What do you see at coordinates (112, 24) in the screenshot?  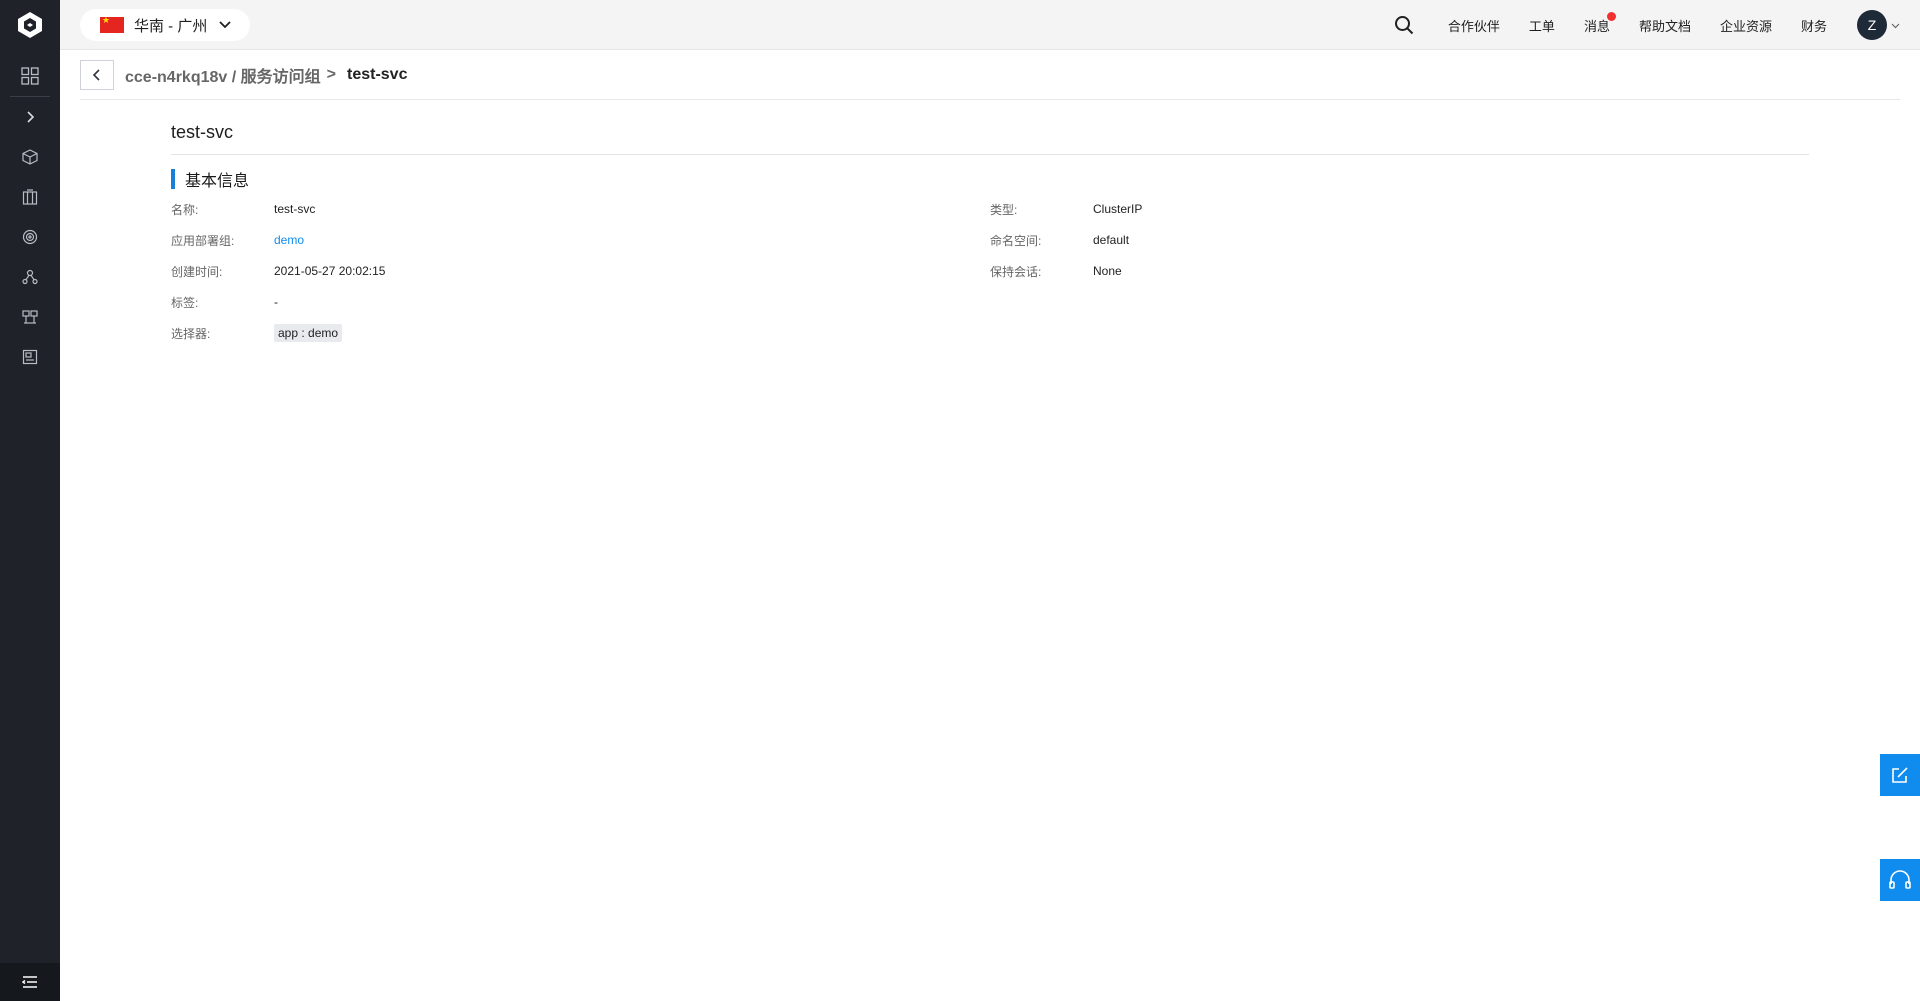 I see `china-flag-icon` at bounding box center [112, 24].